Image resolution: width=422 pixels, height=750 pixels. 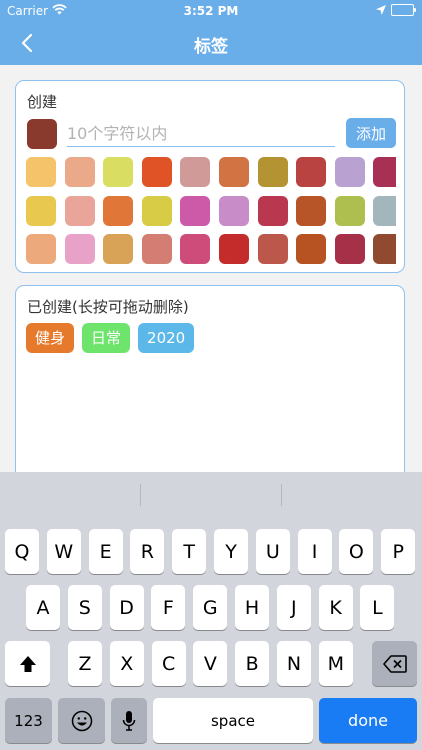 What do you see at coordinates (314, 551) in the screenshot?
I see `key-i: I` at bounding box center [314, 551].